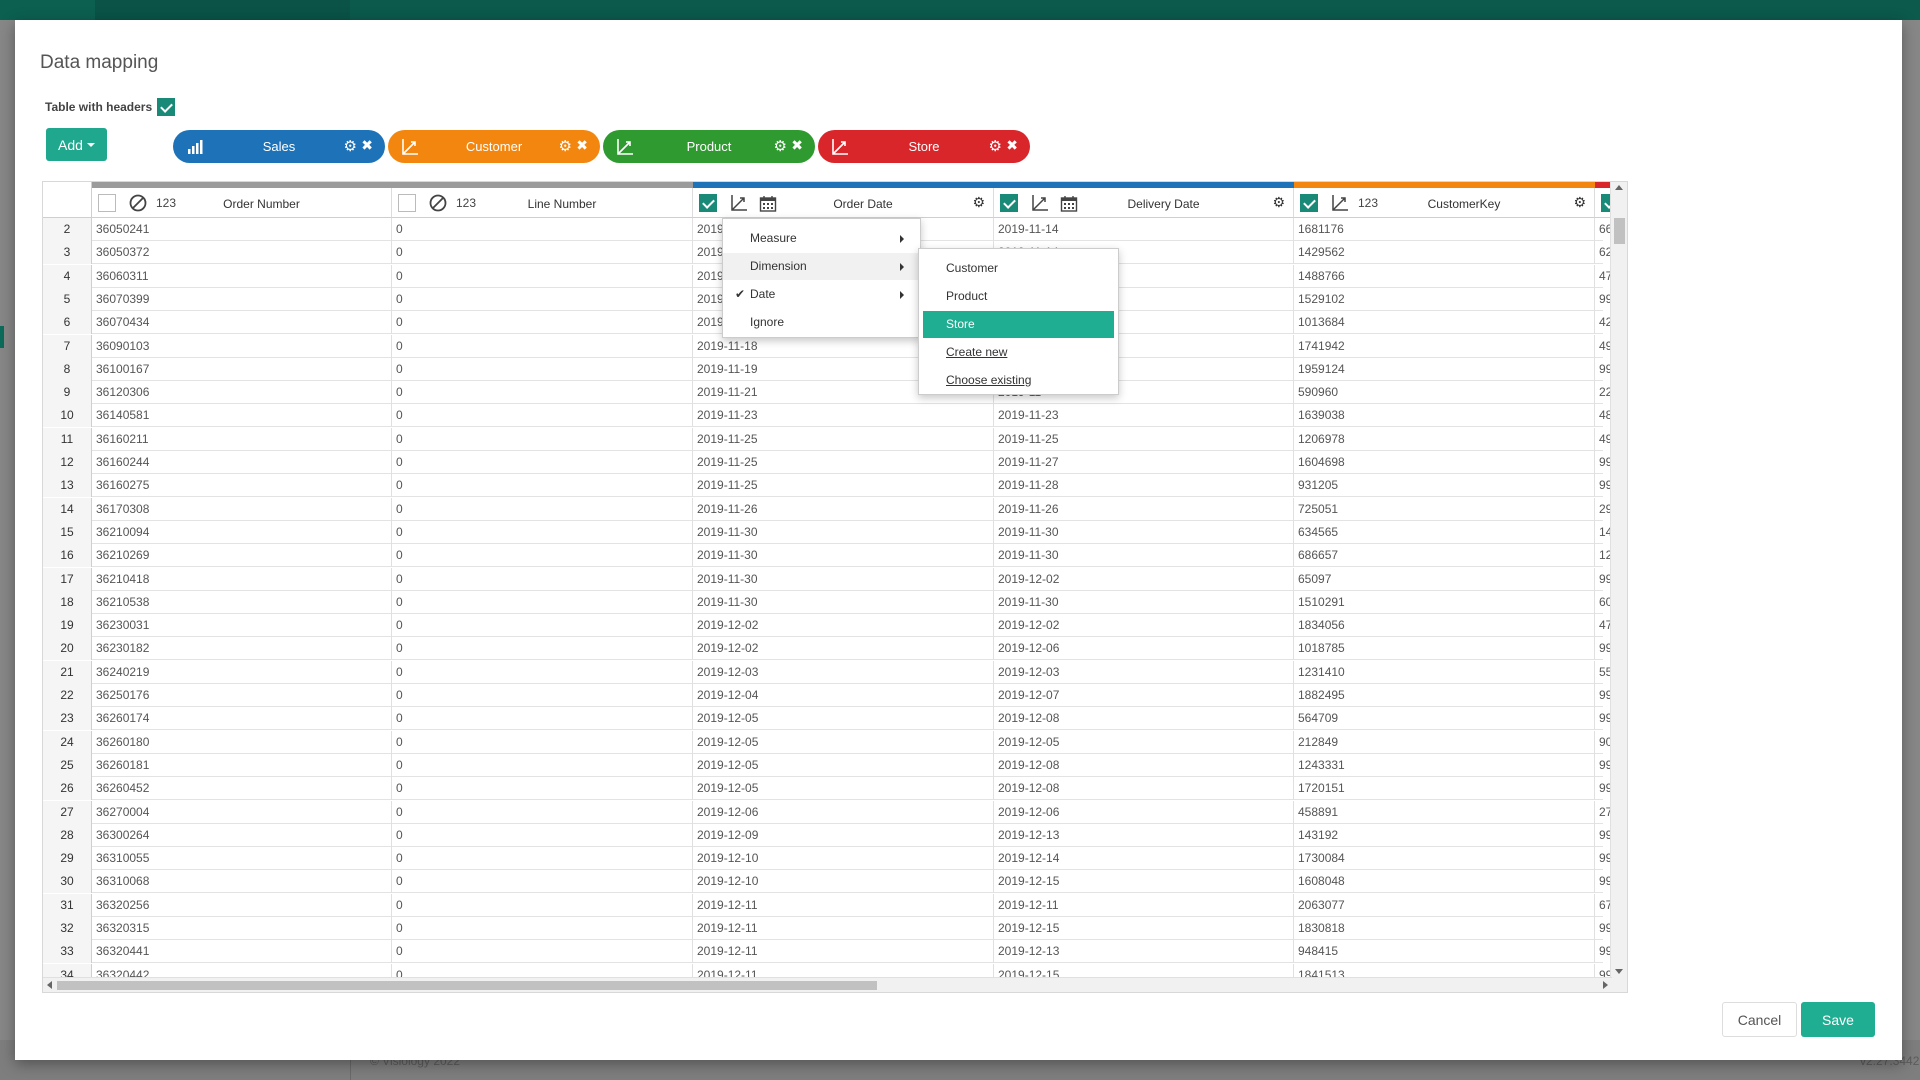 This screenshot has height=1080, width=1920. Describe the element at coordinates (242, 416) in the screenshot. I see `table-cell: 36140581` at that location.